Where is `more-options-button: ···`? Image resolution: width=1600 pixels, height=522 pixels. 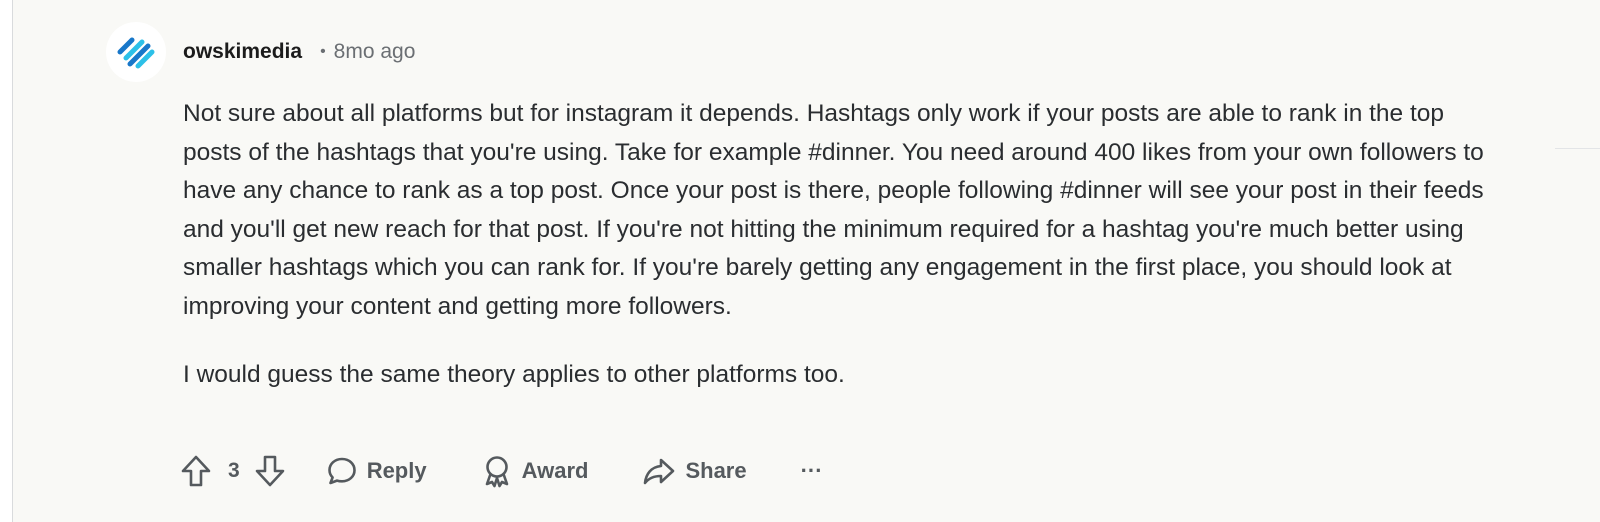 more-options-button: ··· is located at coordinates (812, 471).